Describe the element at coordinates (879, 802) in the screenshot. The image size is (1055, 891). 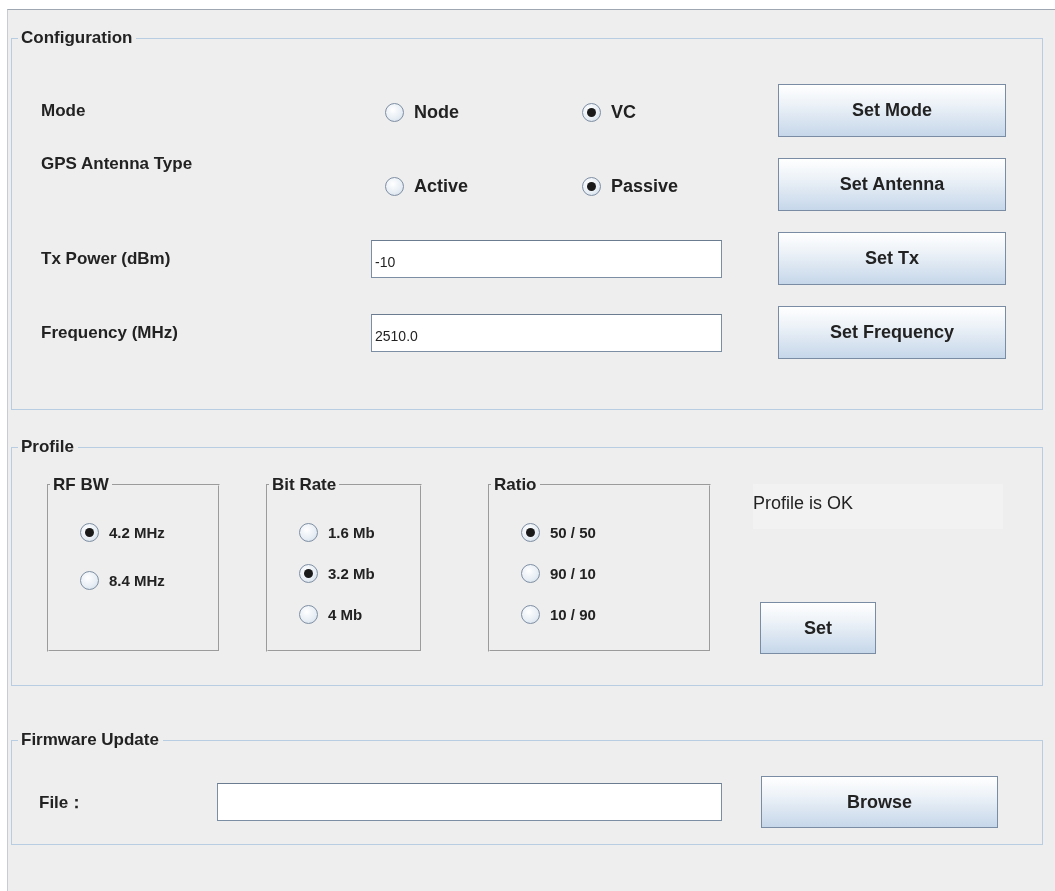
I see `browse-button: Browse` at that location.